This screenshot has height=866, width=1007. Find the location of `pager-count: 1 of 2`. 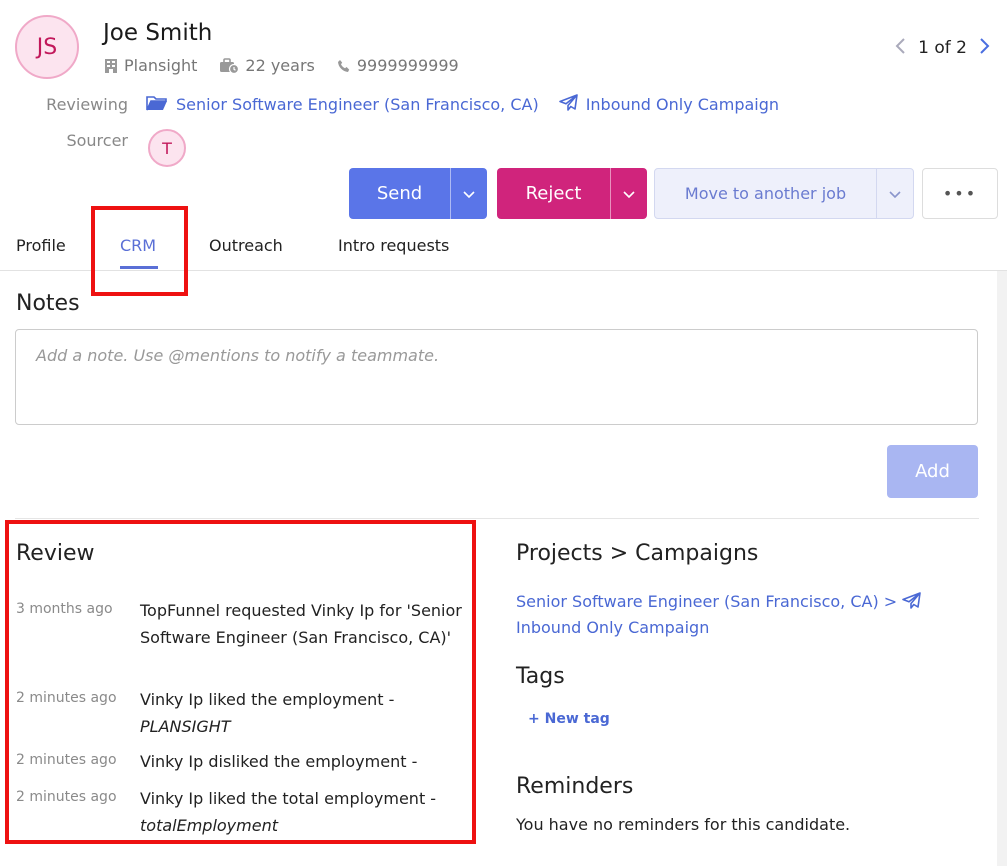

pager-count: 1 of 2 is located at coordinates (942, 48).